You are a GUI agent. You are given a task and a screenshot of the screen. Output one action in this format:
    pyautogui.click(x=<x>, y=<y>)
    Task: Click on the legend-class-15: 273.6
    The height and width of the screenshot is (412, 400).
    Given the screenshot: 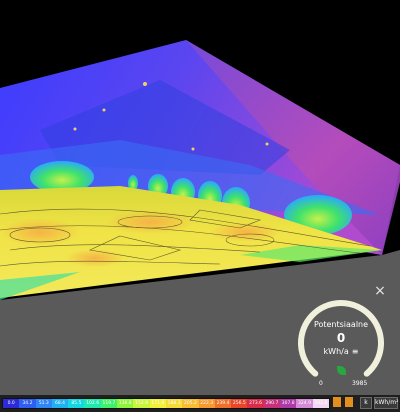 What is the action you would take?
    pyautogui.click(x=255, y=403)
    